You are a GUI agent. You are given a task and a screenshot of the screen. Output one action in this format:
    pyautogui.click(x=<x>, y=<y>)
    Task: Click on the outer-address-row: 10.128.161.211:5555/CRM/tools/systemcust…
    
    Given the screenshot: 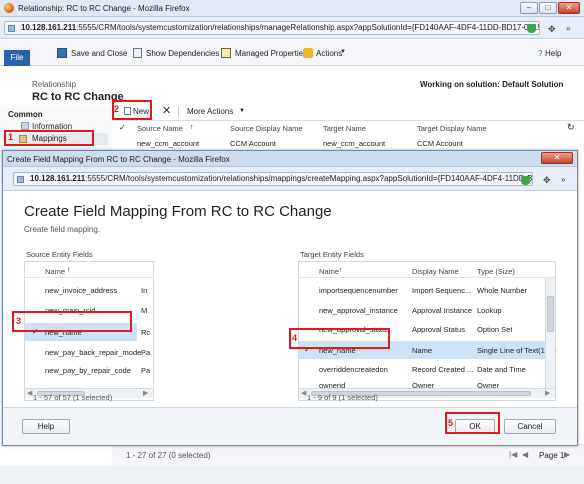 What is the action you would take?
    pyautogui.click(x=292, y=28)
    